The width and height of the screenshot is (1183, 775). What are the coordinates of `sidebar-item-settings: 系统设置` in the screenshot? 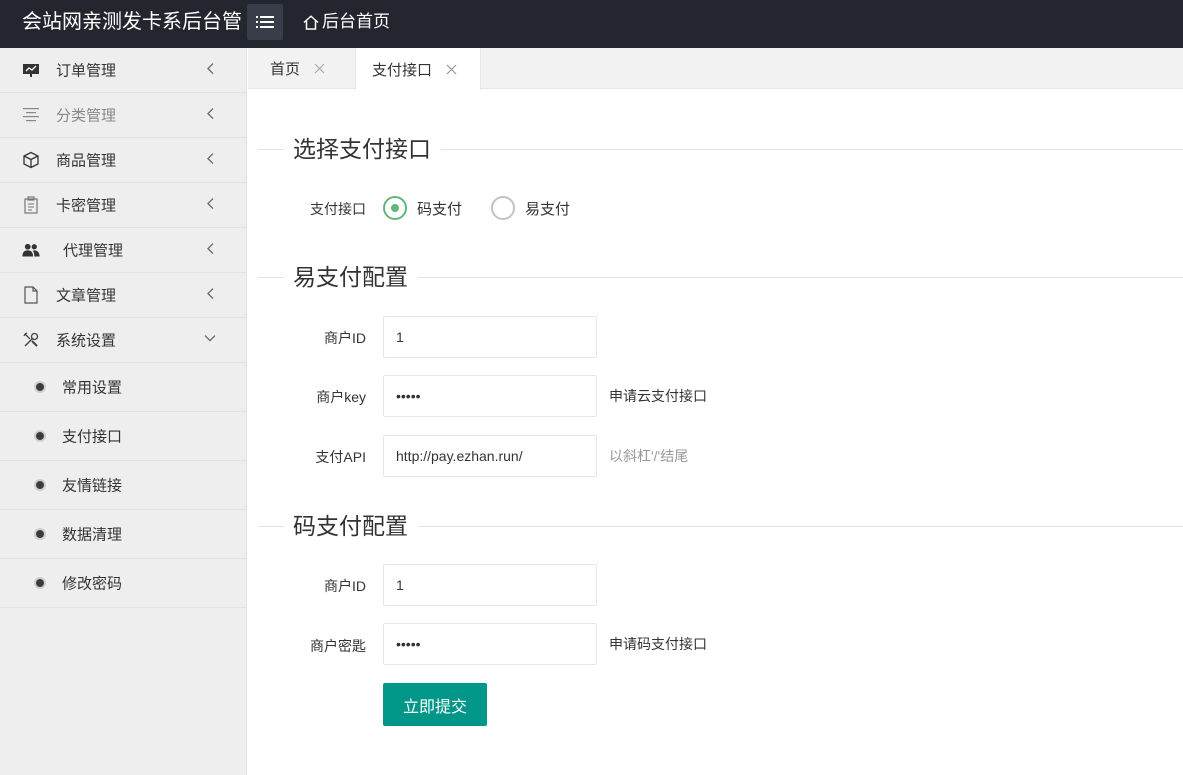 It's located at (123, 340).